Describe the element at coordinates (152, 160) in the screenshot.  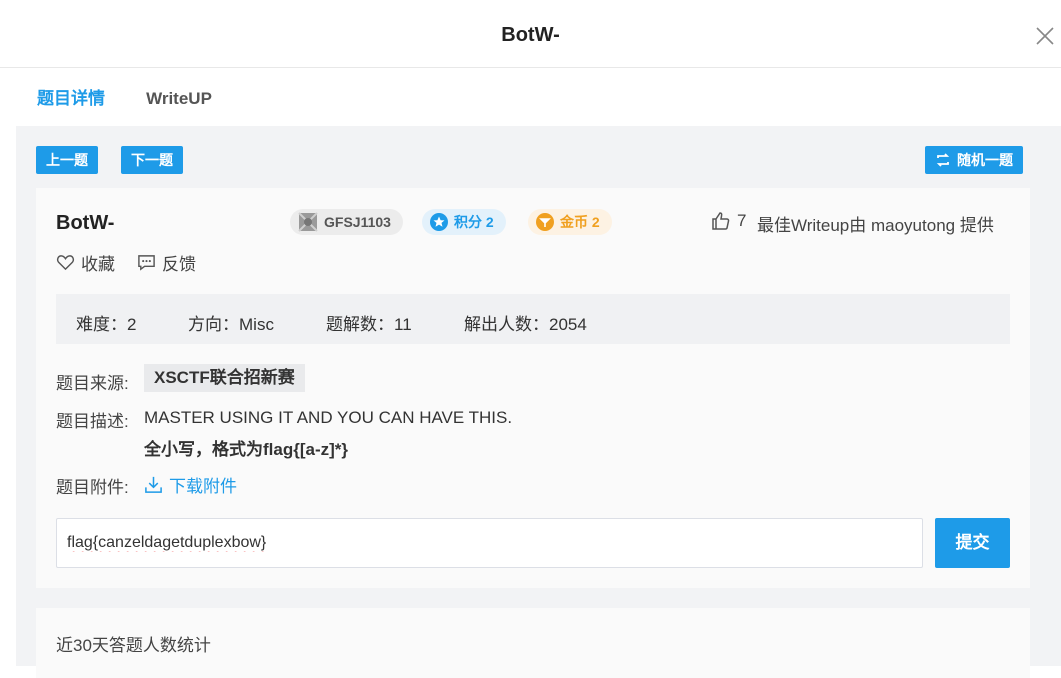
I see `next-challenge-button: 下一题` at that location.